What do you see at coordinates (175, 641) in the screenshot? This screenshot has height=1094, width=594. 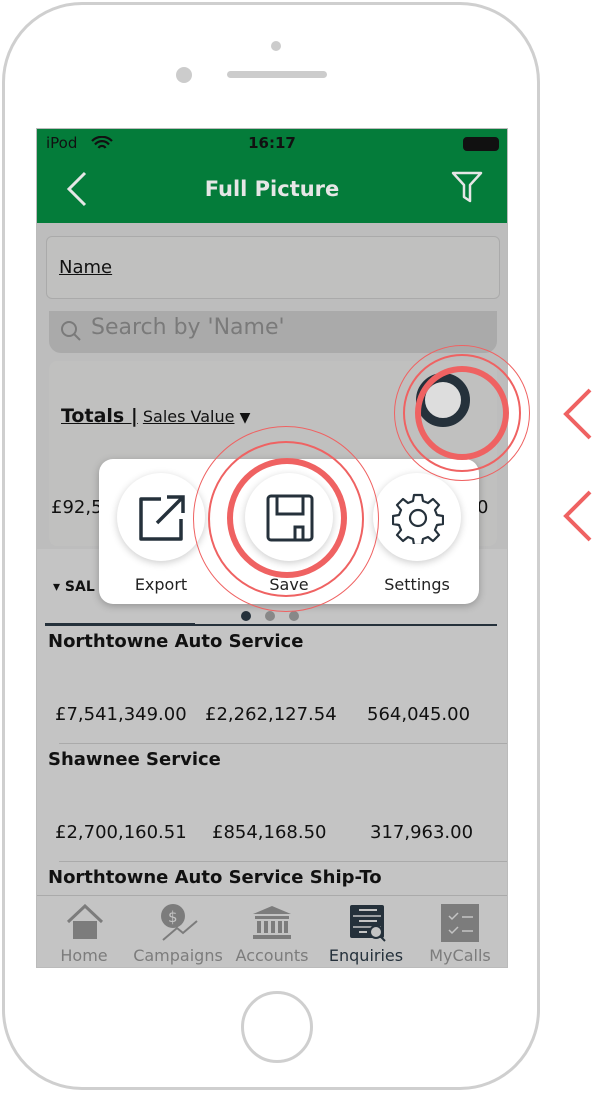 I see `row-name: Northtowne Auto Service` at bounding box center [175, 641].